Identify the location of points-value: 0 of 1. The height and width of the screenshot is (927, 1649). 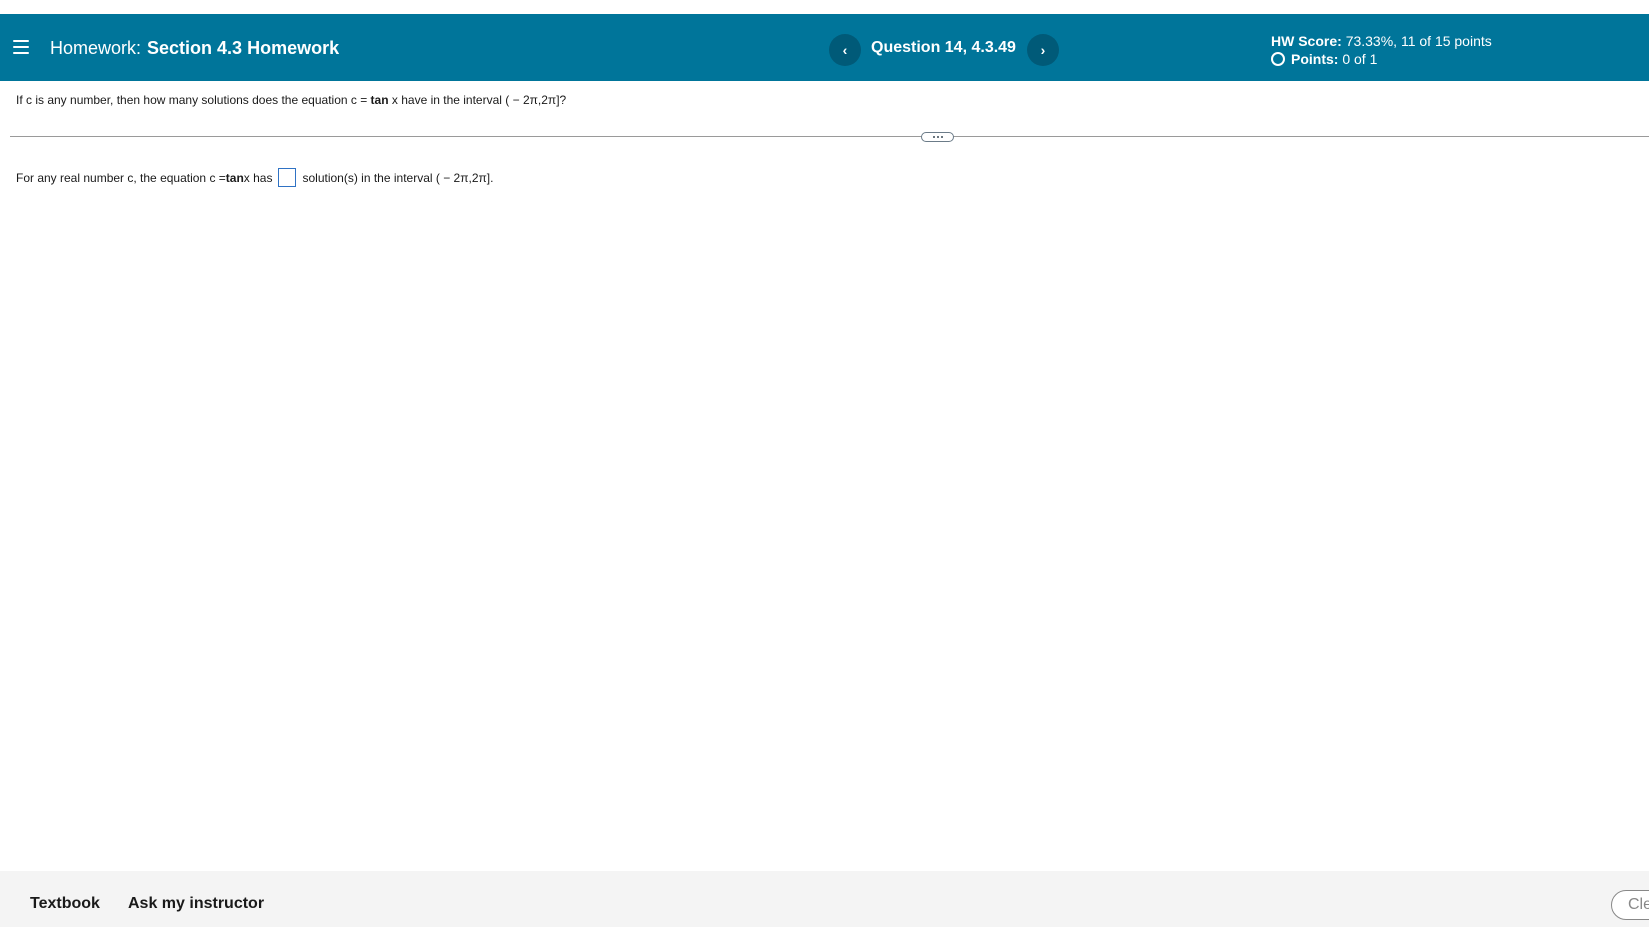
(1360, 59).